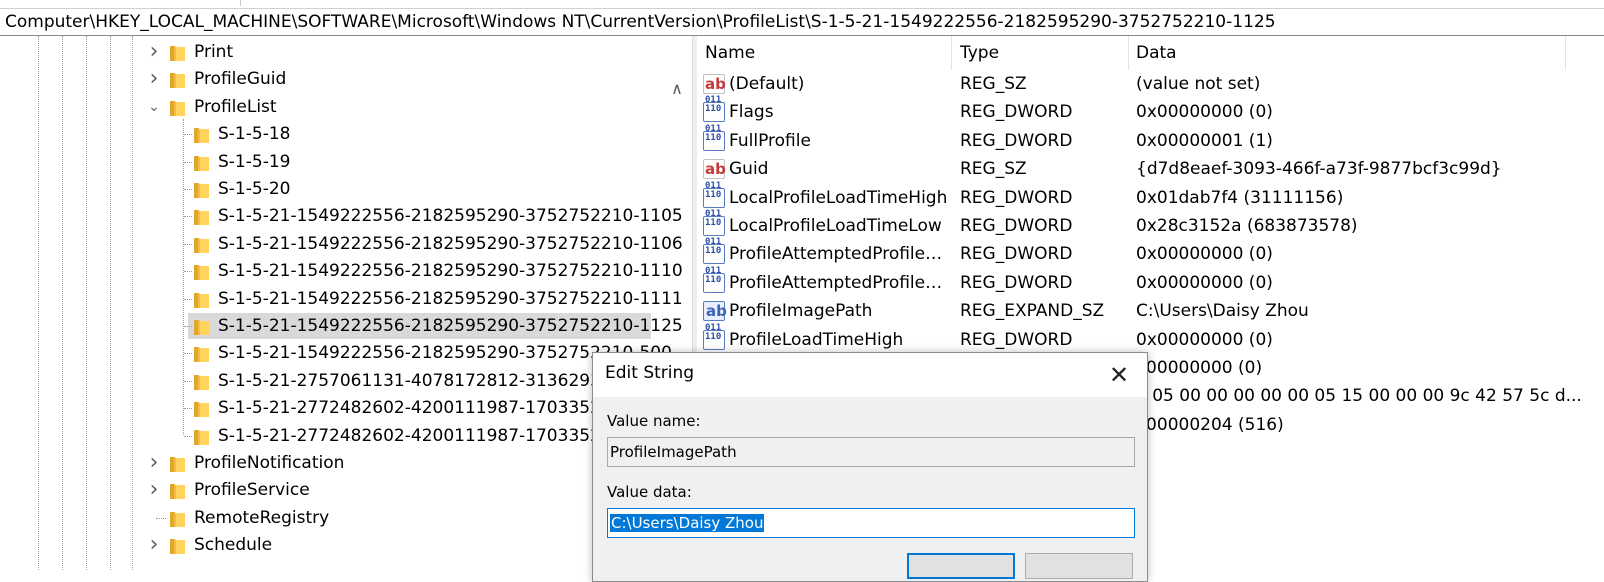 This screenshot has height=582, width=1604. Describe the element at coordinates (1150, 139) in the screenshot. I see `value-row: 011 110 FullProfile REG_DWORD 0x00000001 (1)` at that location.